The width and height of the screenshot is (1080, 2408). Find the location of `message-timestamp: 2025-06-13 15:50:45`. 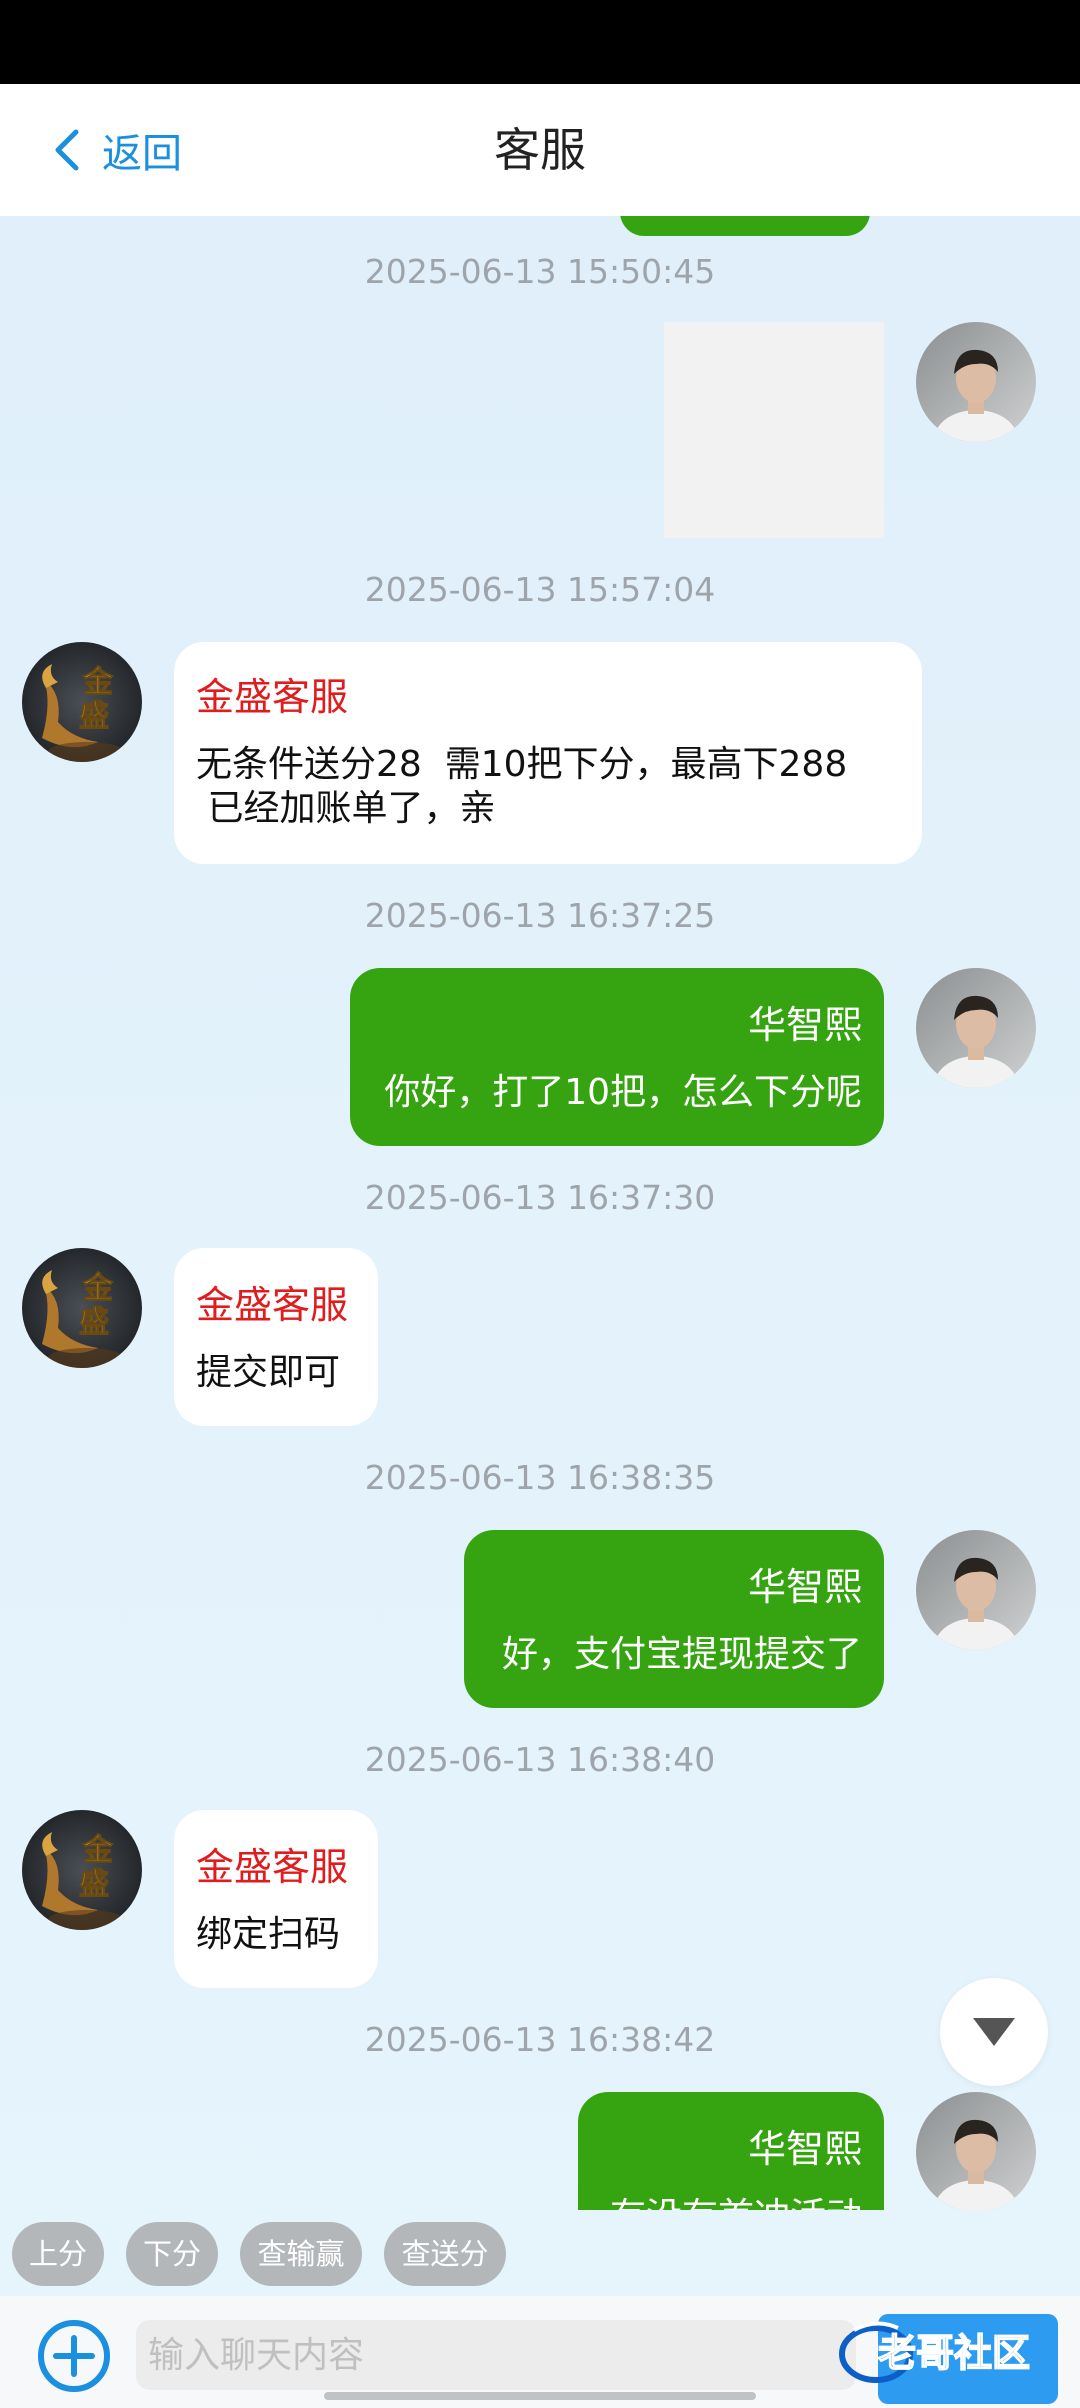

message-timestamp: 2025-06-13 15:50:45 is located at coordinates (540, 271).